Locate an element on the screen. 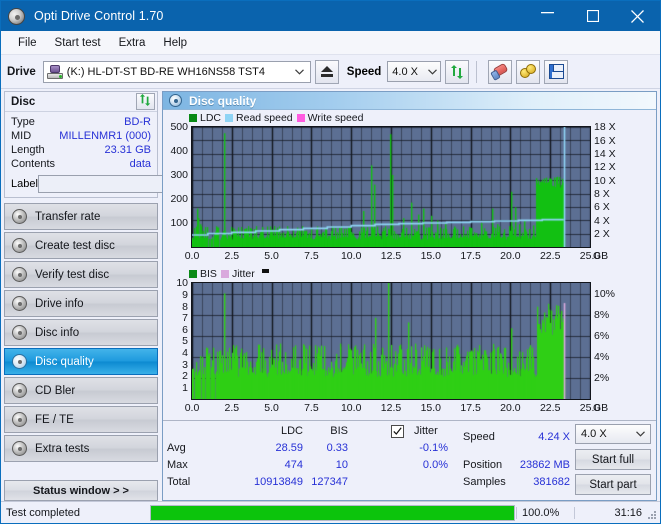  stats-position-label: Position is located at coordinates (483, 465).